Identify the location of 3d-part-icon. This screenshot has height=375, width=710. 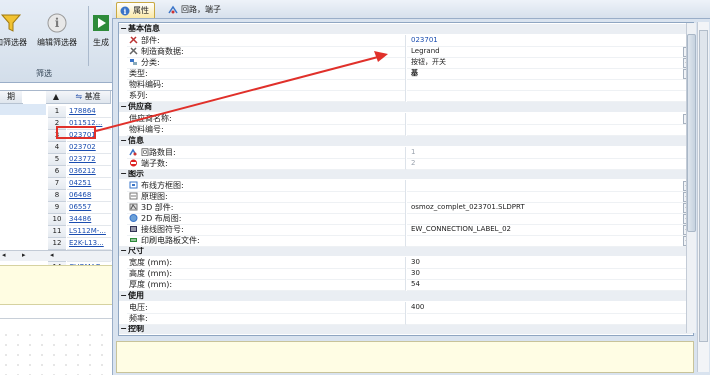
(133, 207).